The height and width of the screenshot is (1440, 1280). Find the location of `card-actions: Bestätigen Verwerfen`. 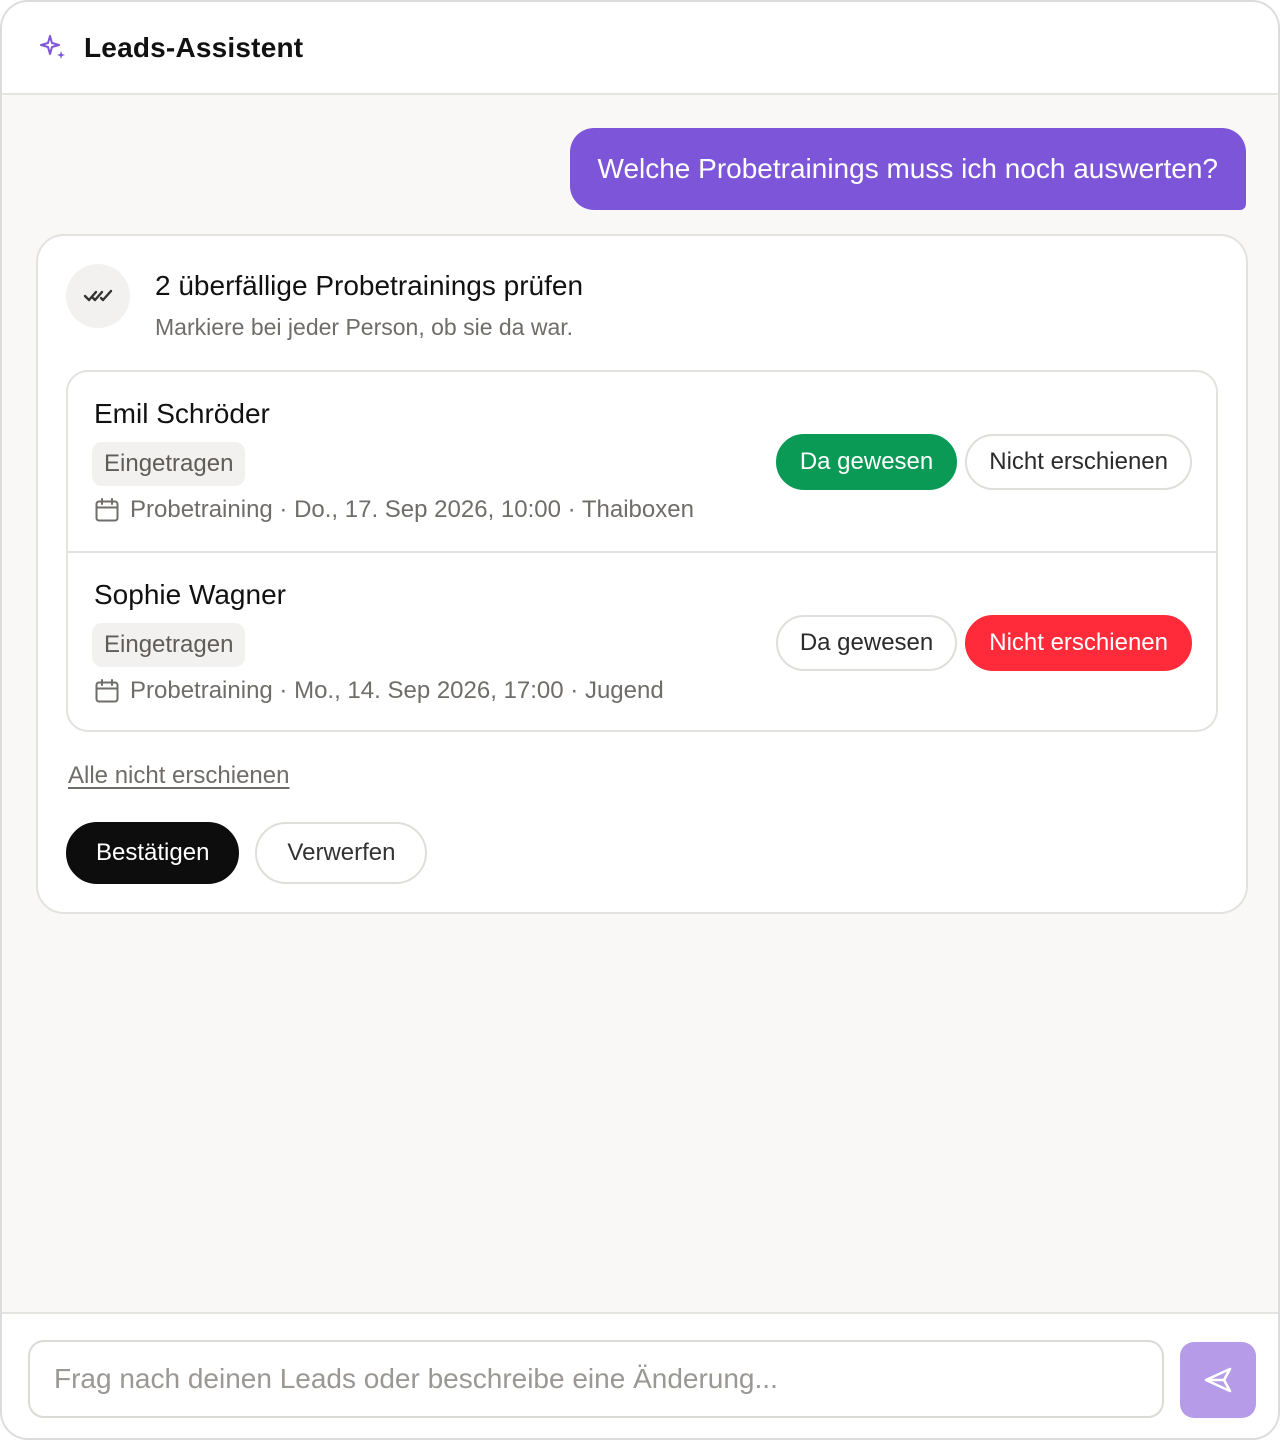

card-actions: Bestätigen Verwerfen is located at coordinates (247, 853).